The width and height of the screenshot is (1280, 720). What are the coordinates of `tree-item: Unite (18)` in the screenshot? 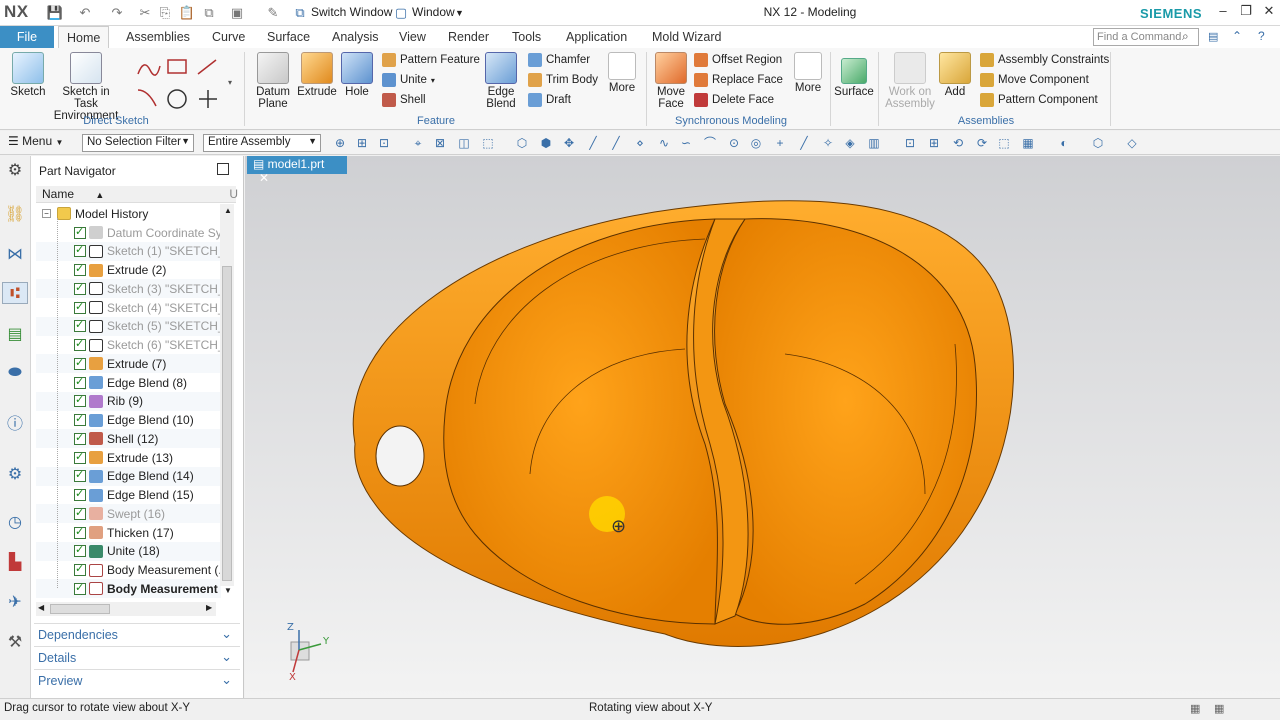 It's located at (128, 551).